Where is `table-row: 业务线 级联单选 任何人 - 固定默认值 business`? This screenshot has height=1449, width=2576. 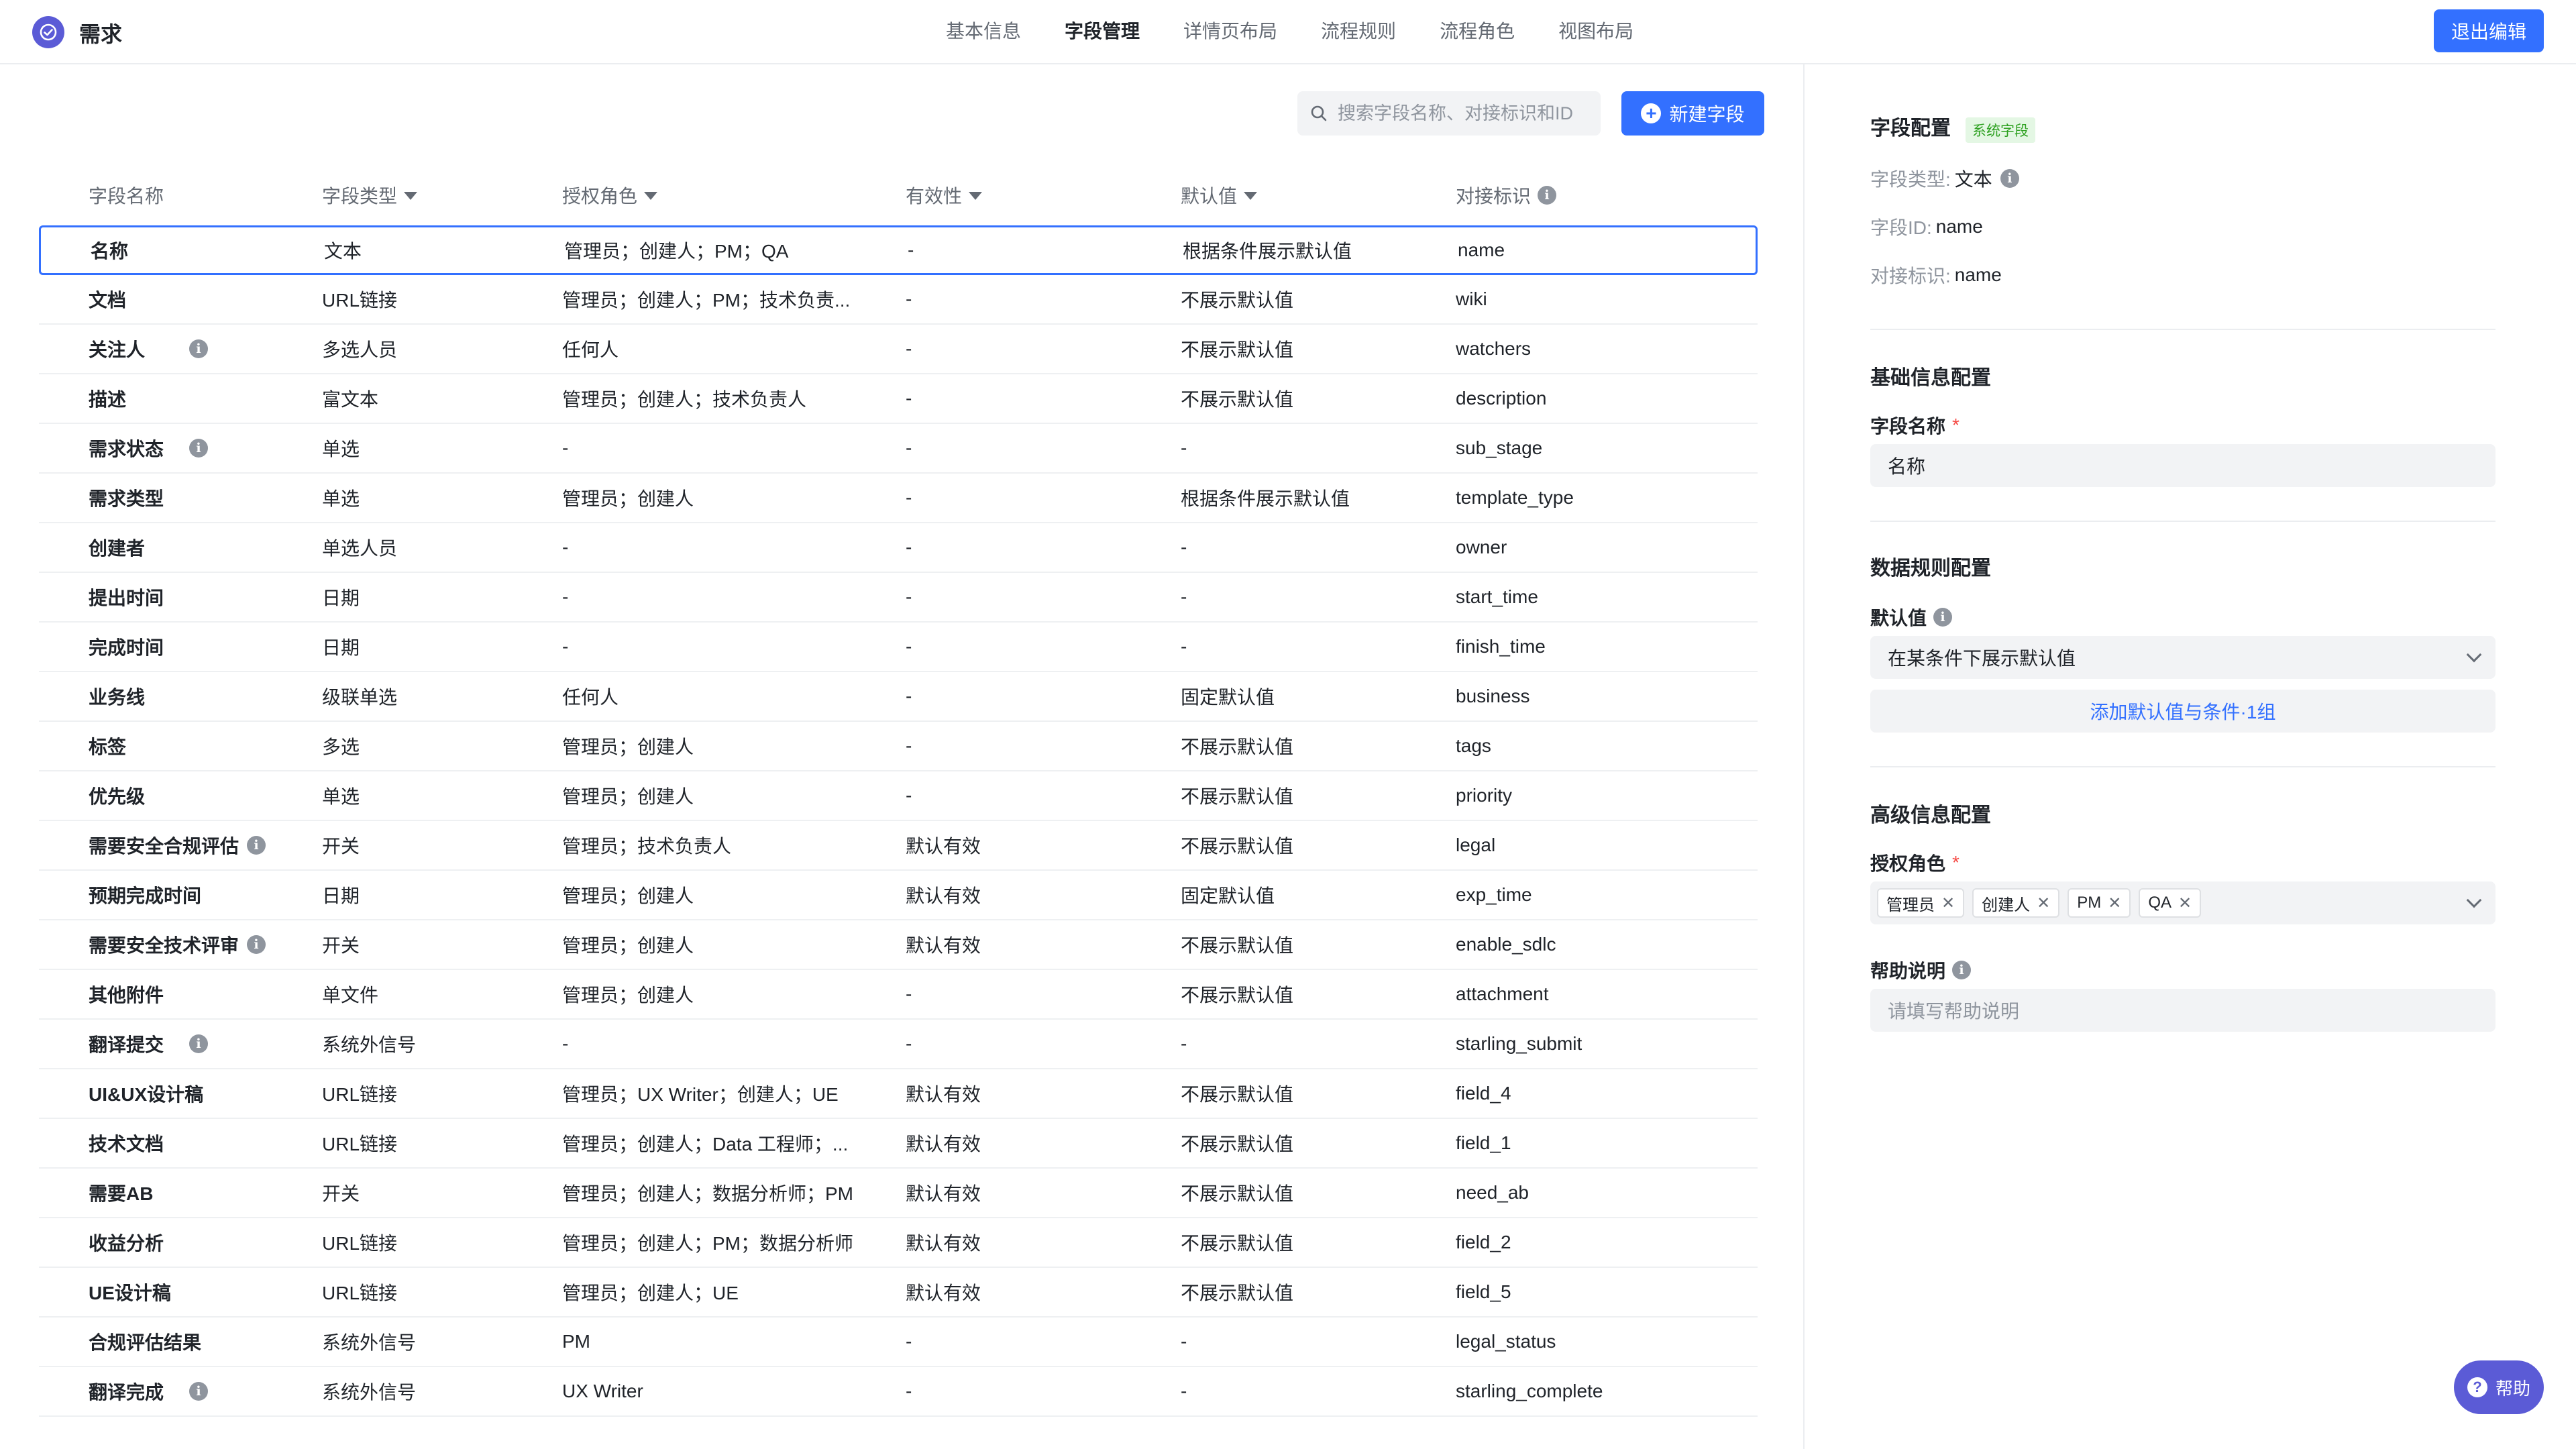 table-row: 业务线 级联单选 任何人 - 固定默认值 business is located at coordinates (898, 697).